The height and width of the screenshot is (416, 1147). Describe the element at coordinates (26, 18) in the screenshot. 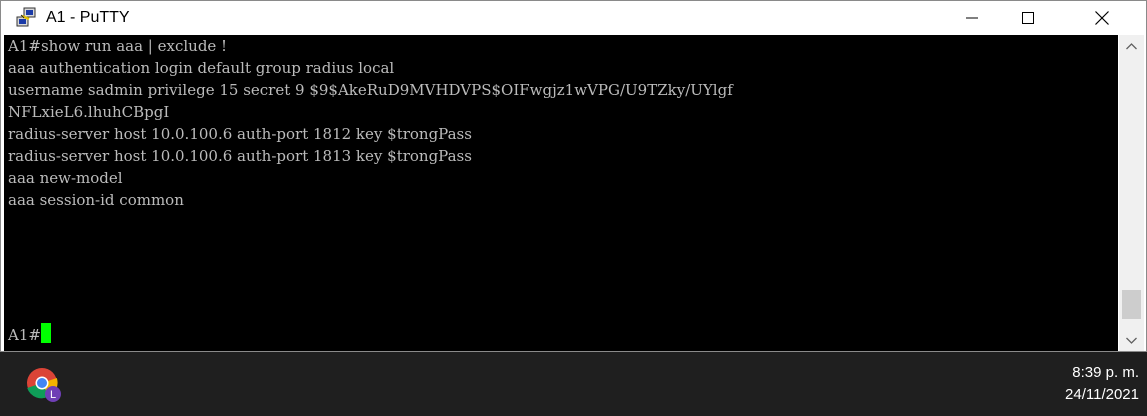

I see `putty-icon` at that location.